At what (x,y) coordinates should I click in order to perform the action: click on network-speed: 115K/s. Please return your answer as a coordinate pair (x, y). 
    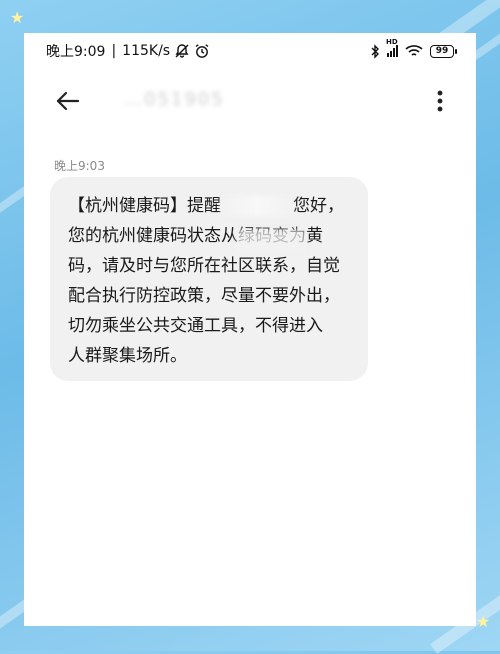
    Looking at the image, I should click on (146, 51).